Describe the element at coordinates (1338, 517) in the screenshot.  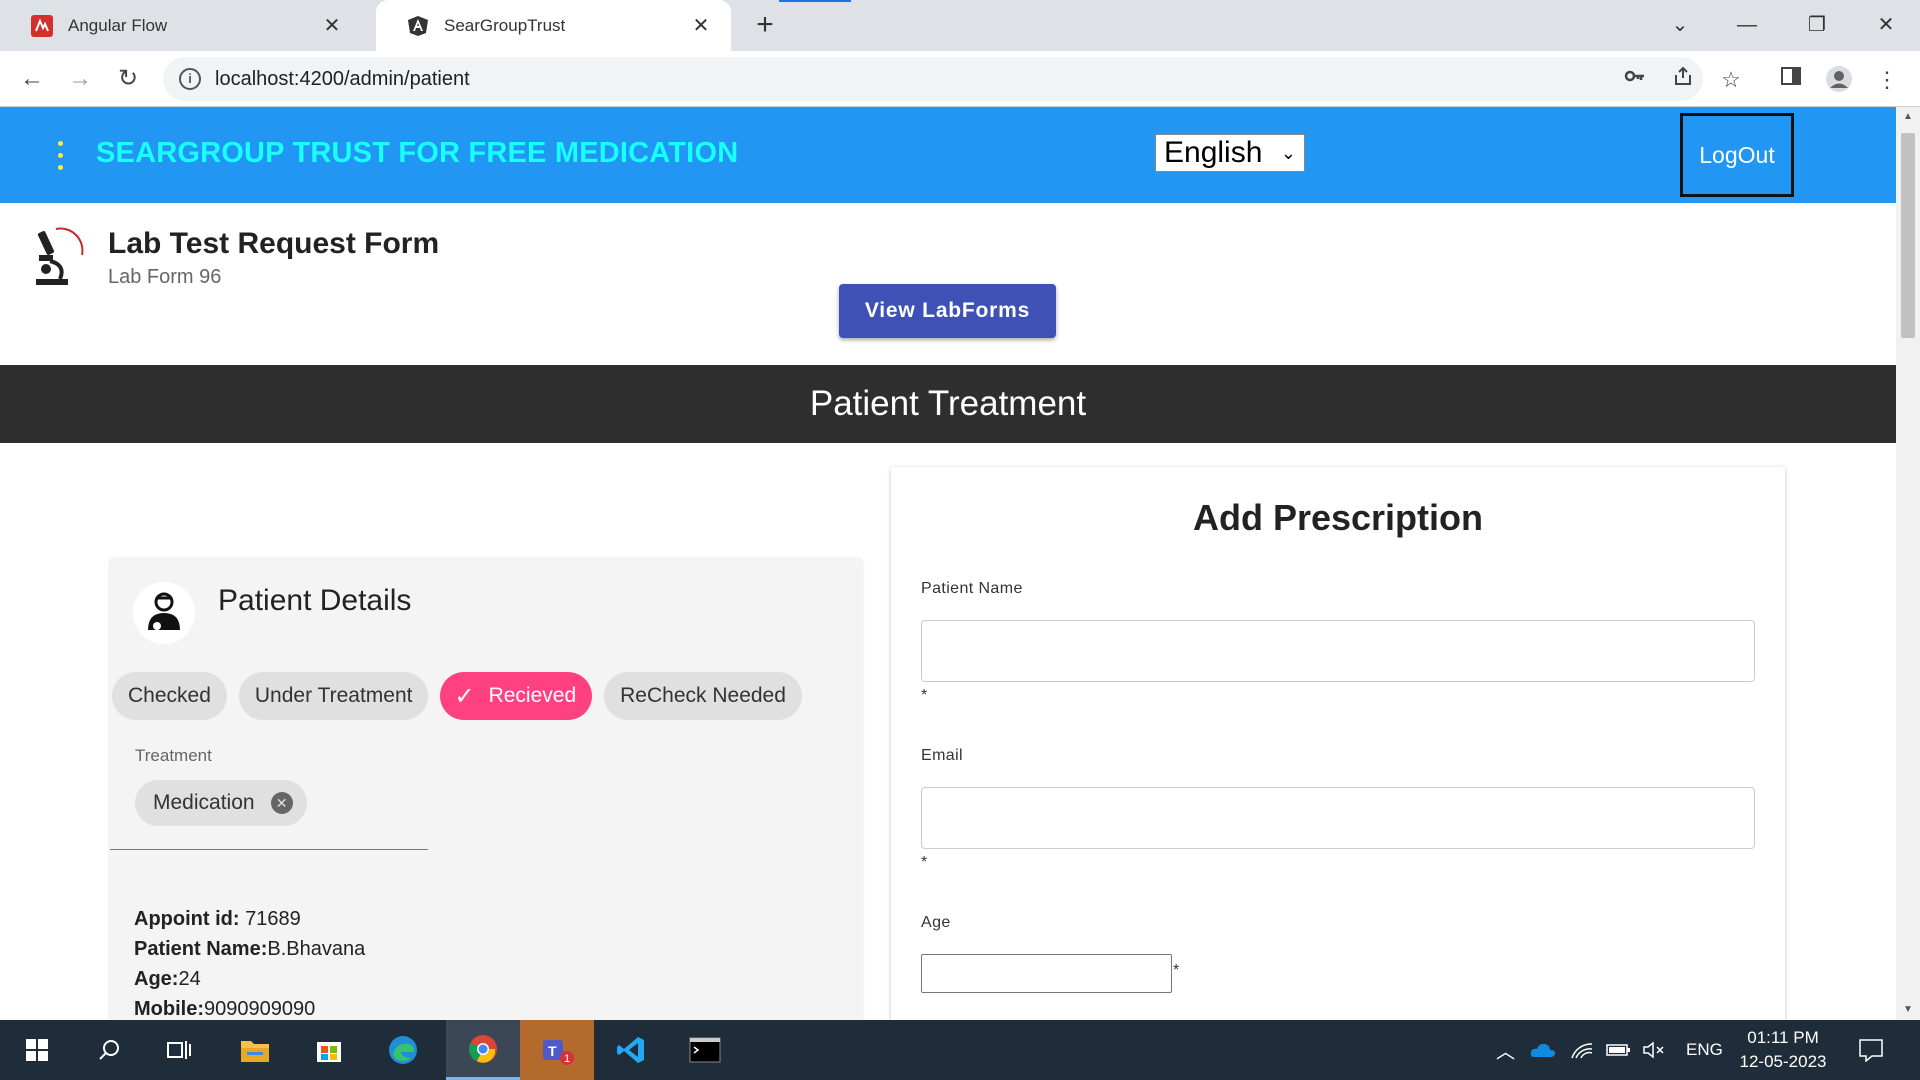
I see `add-prescription-title: Add Prescription` at that location.